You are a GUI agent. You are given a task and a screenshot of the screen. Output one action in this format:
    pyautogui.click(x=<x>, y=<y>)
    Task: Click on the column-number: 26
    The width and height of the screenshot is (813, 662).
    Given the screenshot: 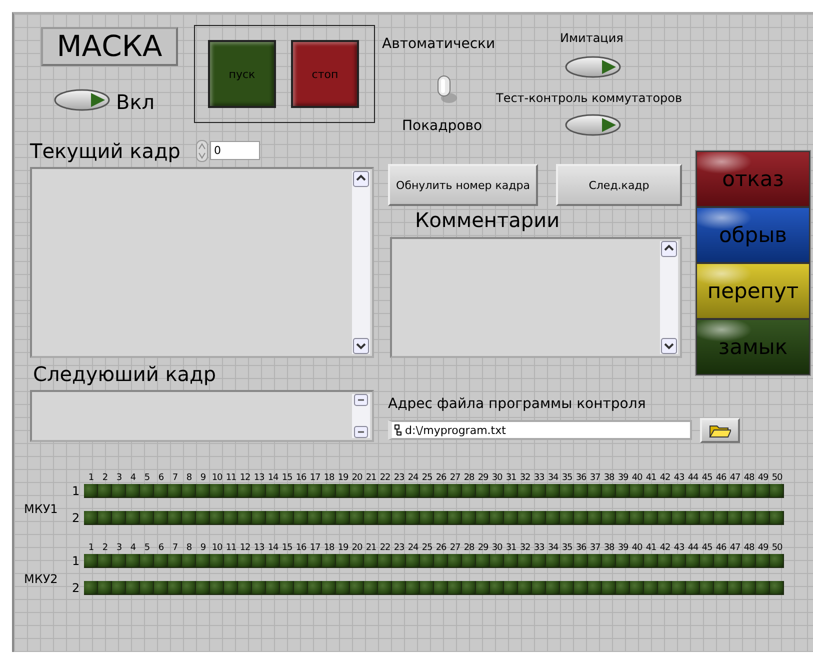 What is the action you would take?
    pyautogui.click(x=441, y=548)
    